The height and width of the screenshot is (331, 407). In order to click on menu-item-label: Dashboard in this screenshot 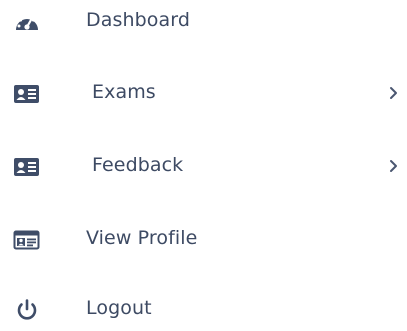, I will do `click(138, 20)`.